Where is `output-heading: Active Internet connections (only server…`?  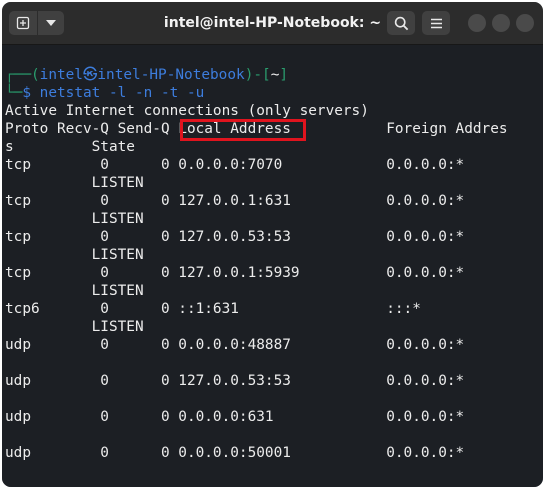
output-heading: Active Internet connections (only server… is located at coordinates (187, 111).